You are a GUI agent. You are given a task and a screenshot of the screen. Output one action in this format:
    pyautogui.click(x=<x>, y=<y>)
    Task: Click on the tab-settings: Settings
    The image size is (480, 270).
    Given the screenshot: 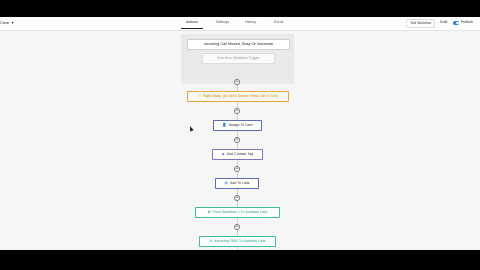 What is the action you would take?
    pyautogui.click(x=222, y=22)
    